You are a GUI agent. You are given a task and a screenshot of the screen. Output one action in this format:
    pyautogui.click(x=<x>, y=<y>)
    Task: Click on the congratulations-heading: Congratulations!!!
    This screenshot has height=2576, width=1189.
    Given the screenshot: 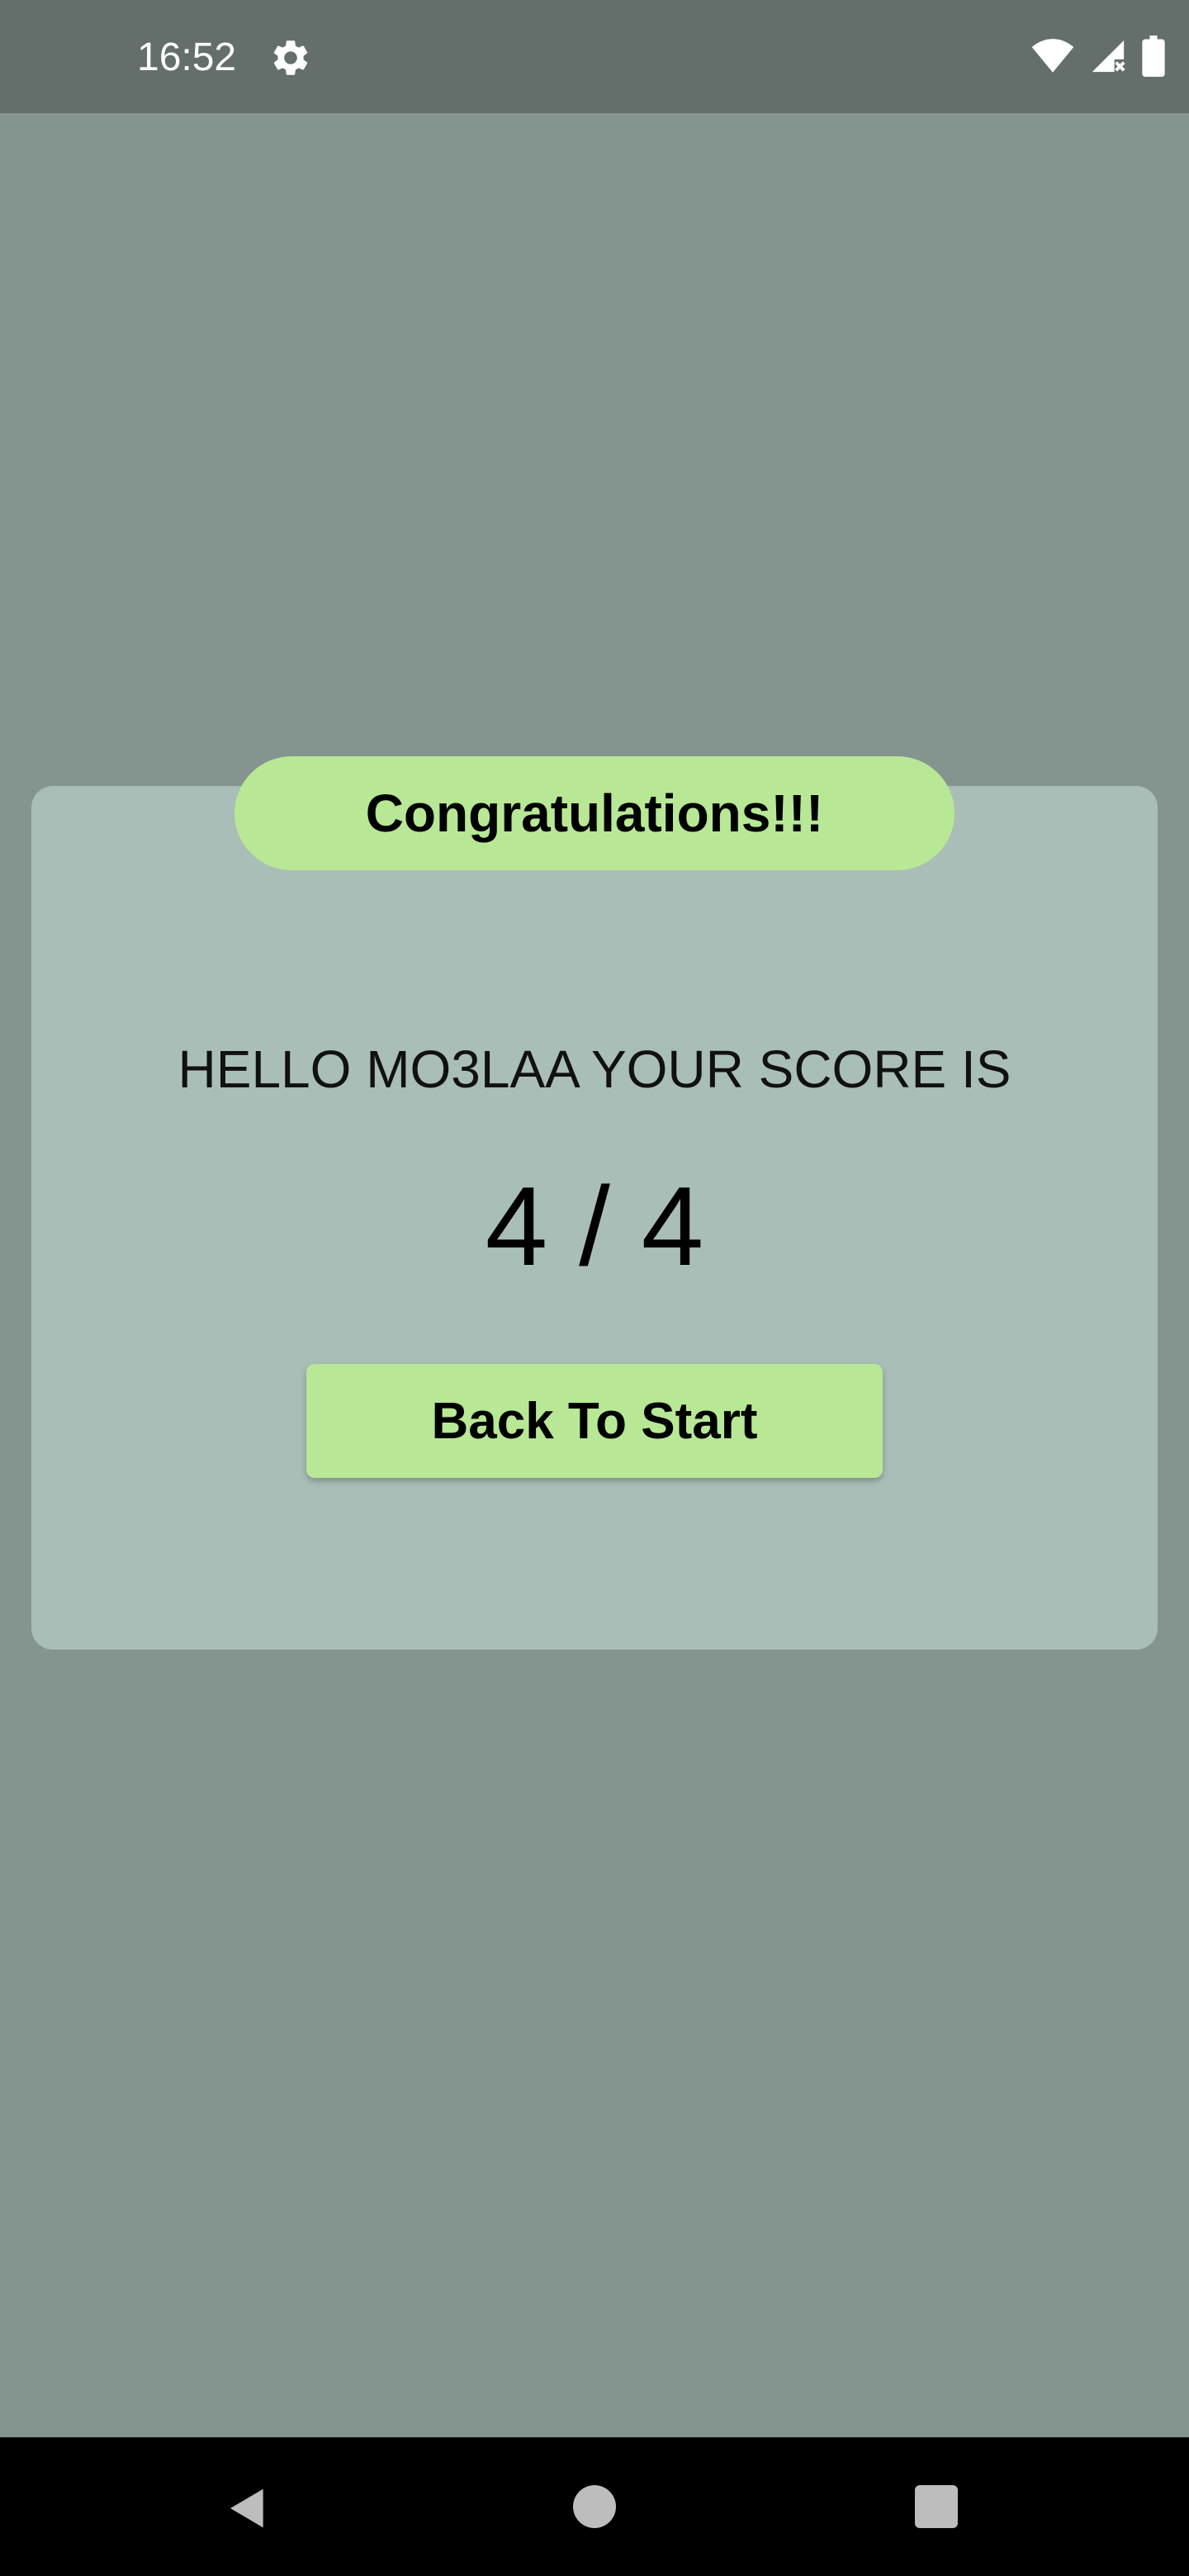 What is the action you would take?
    pyautogui.click(x=594, y=813)
    